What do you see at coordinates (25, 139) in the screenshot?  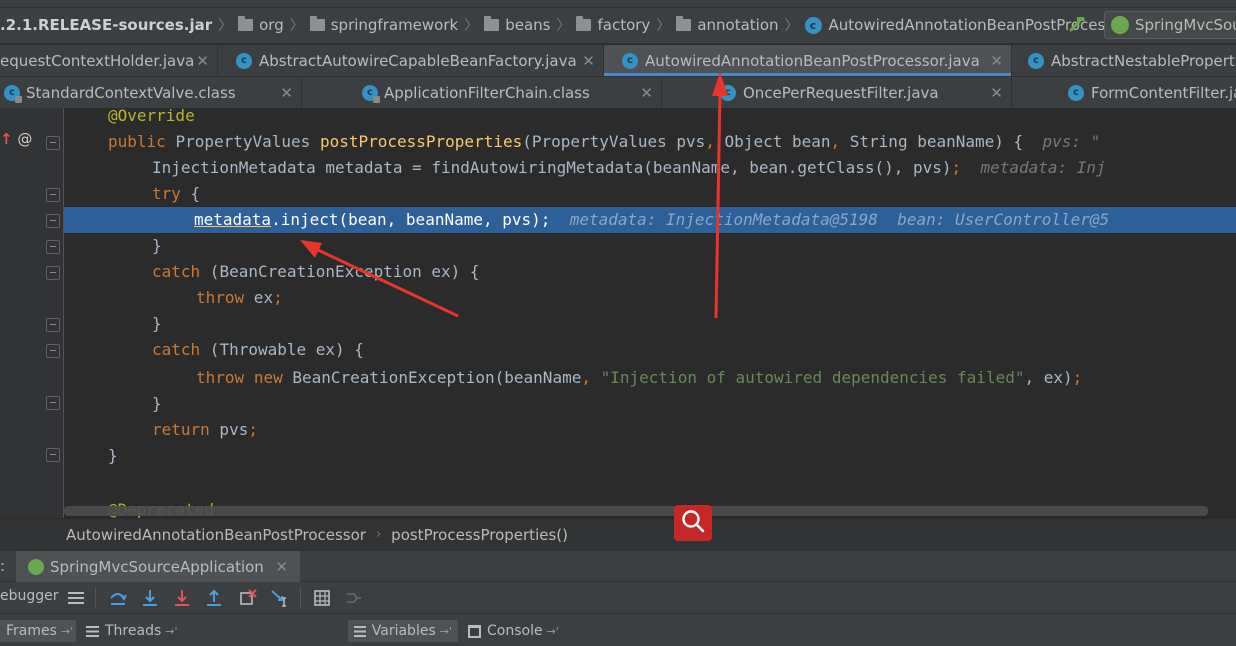 I see `override-marker-label: @` at bounding box center [25, 139].